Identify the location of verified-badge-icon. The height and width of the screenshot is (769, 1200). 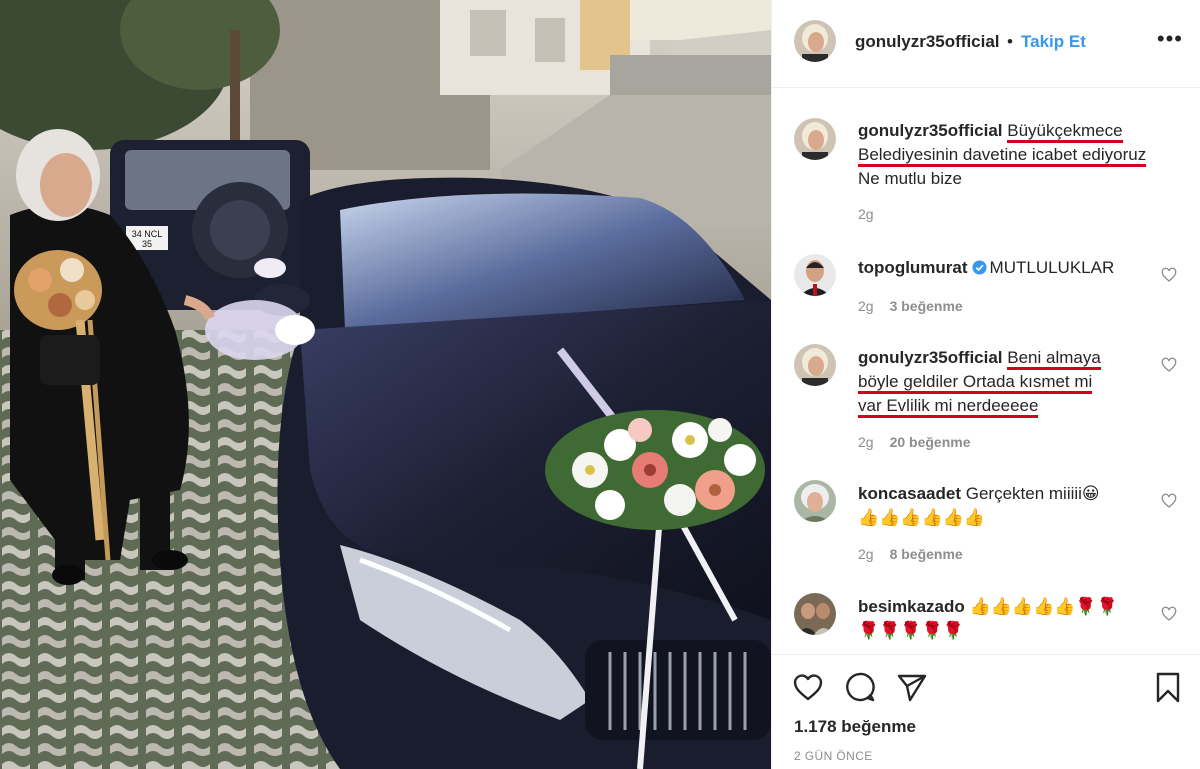
(979, 267).